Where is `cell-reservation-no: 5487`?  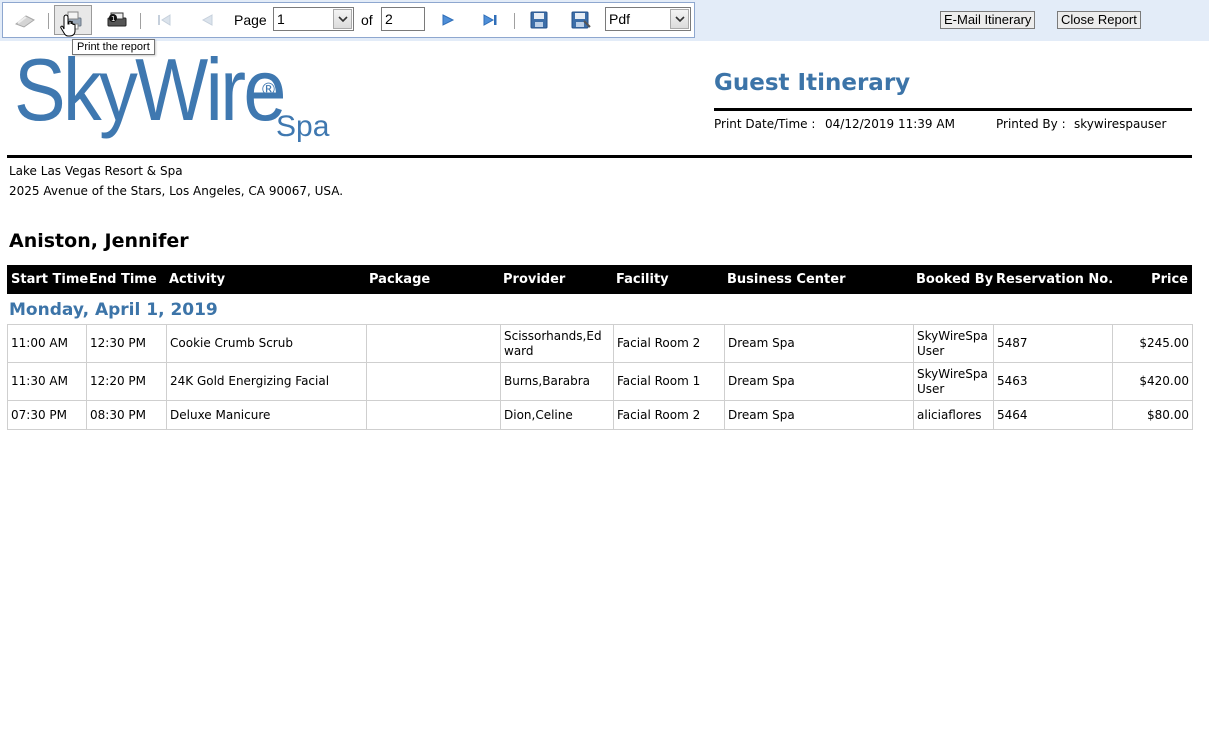 cell-reservation-no: 5487 is located at coordinates (1053, 343).